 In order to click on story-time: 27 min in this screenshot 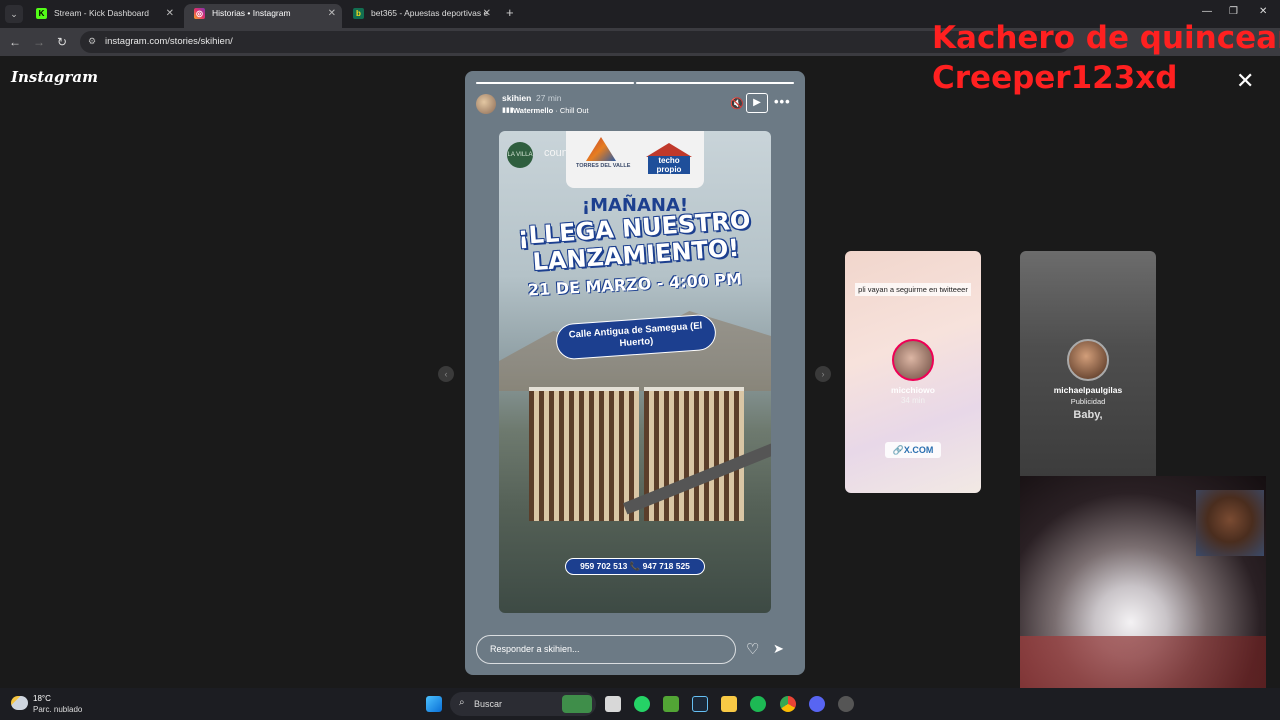, I will do `click(549, 98)`.